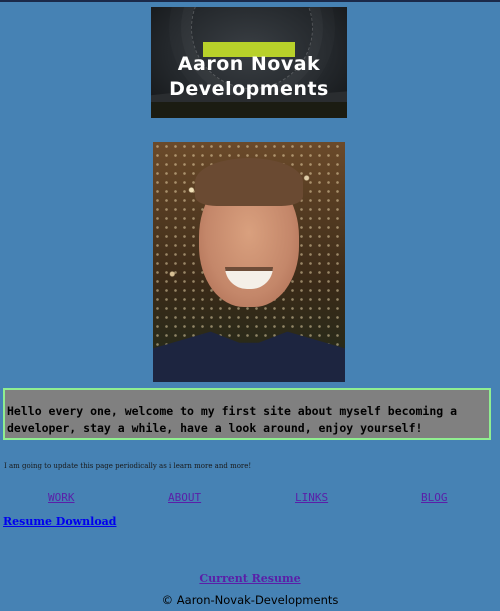 This screenshot has height=611, width=500. What do you see at coordinates (249, 110) in the screenshot?
I see `logo-ground` at bounding box center [249, 110].